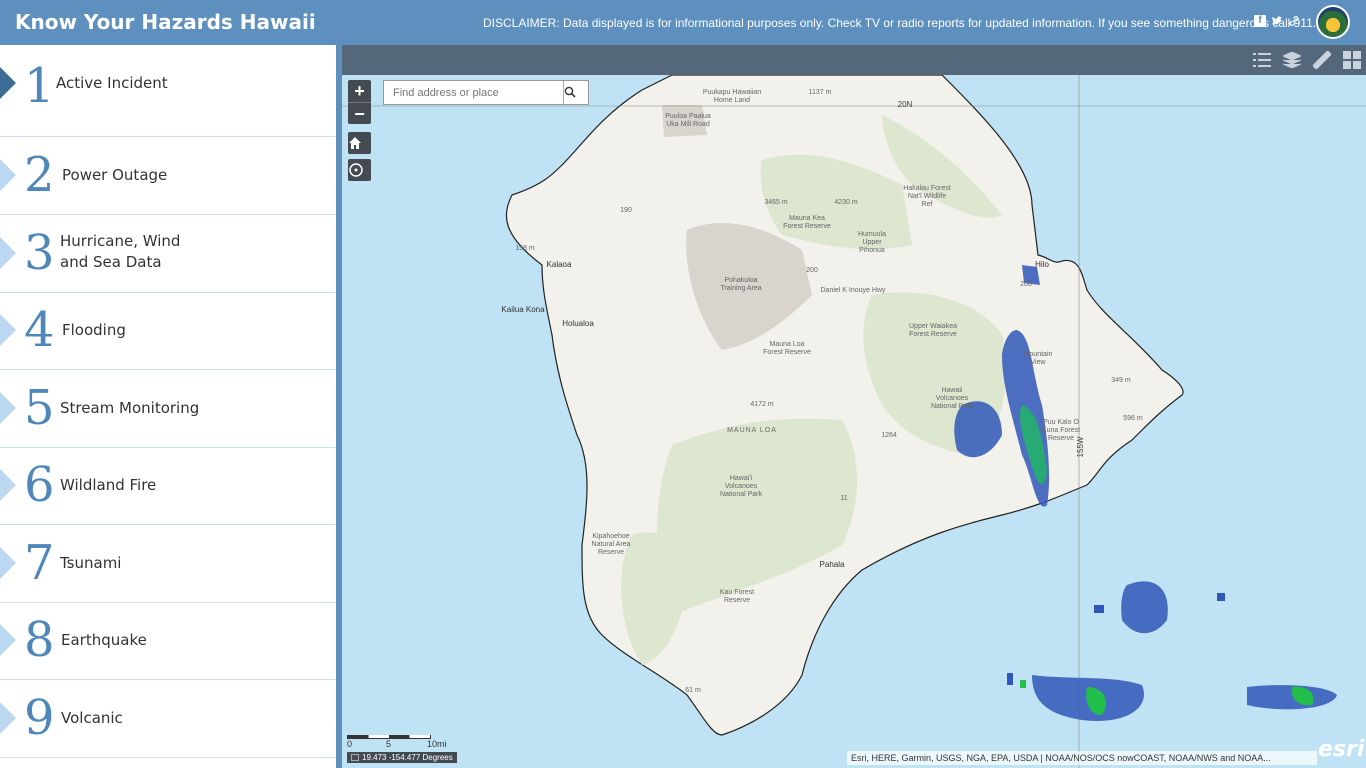 The height and width of the screenshot is (768, 1366). What do you see at coordinates (846, 202) in the screenshot?
I see `map-label-elevation: 4230 m` at bounding box center [846, 202].